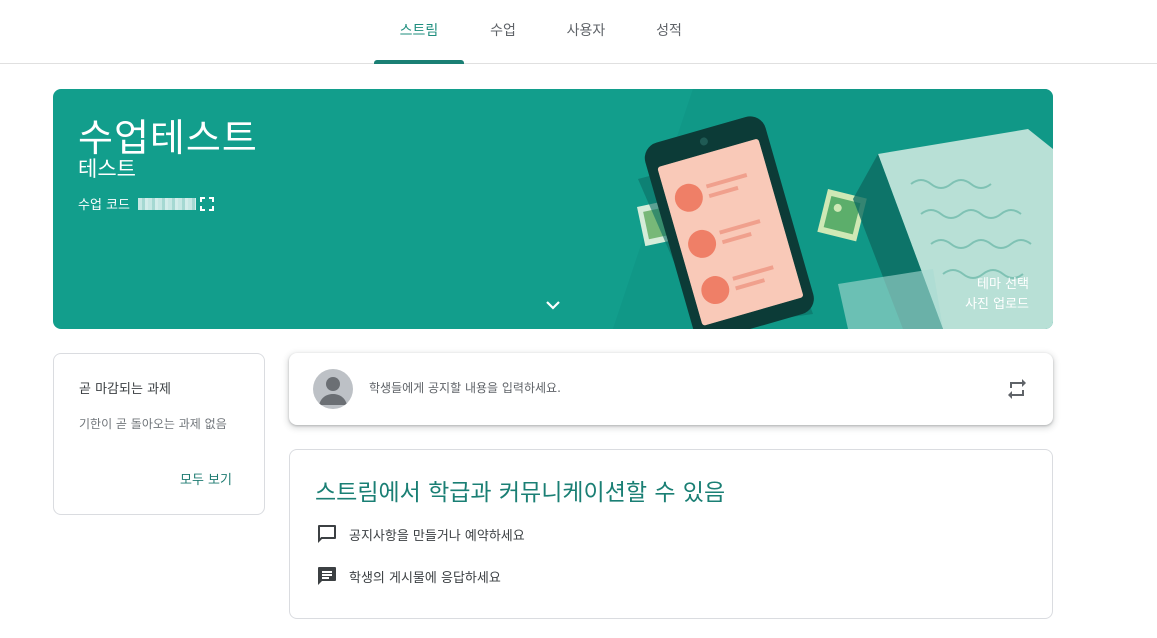  I want to click on info-row: 학생의 게시물에 응답하세요, so click(408, 576).